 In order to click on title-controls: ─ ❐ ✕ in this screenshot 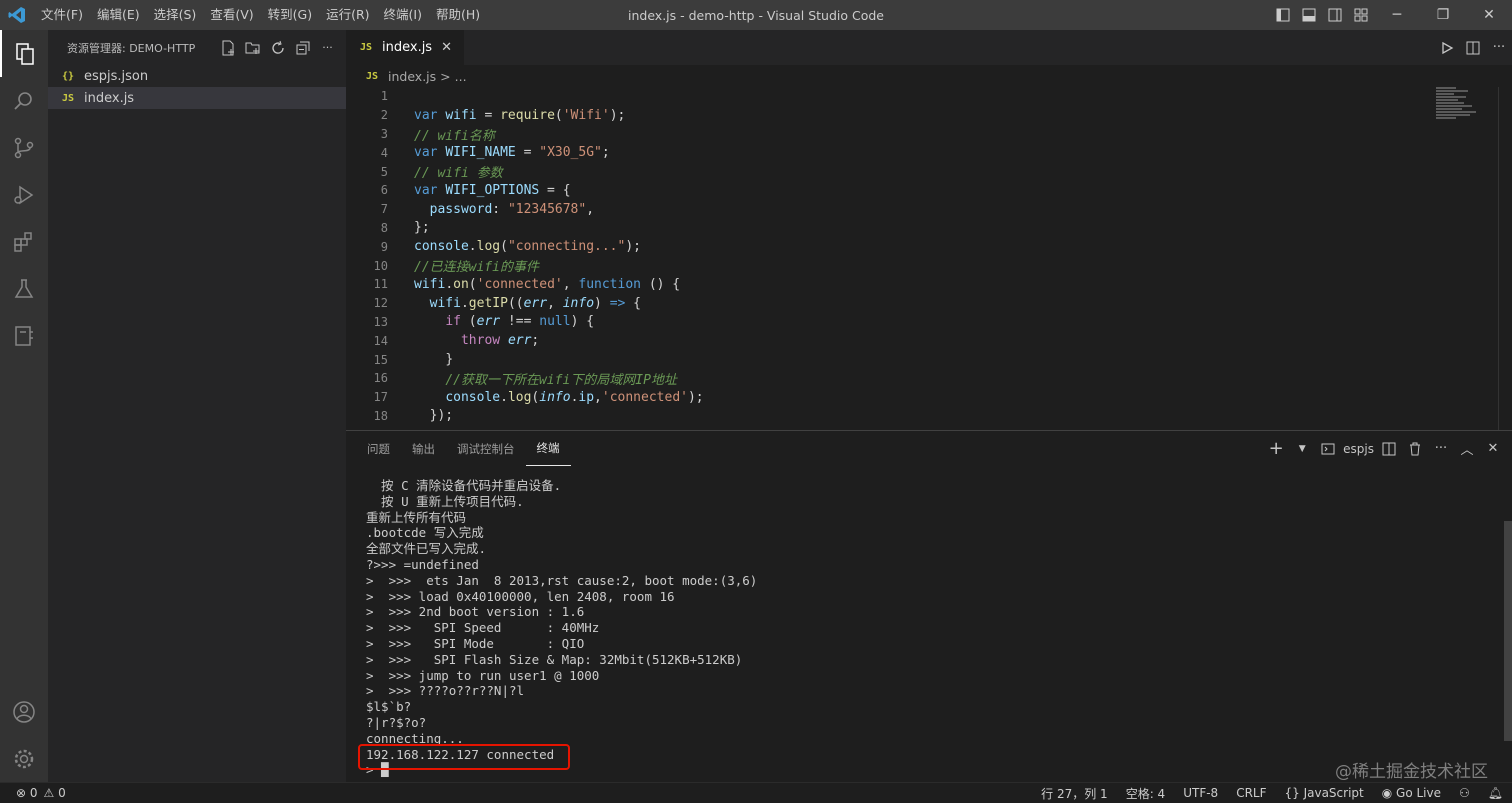, I will do `click(1391, 15)`.